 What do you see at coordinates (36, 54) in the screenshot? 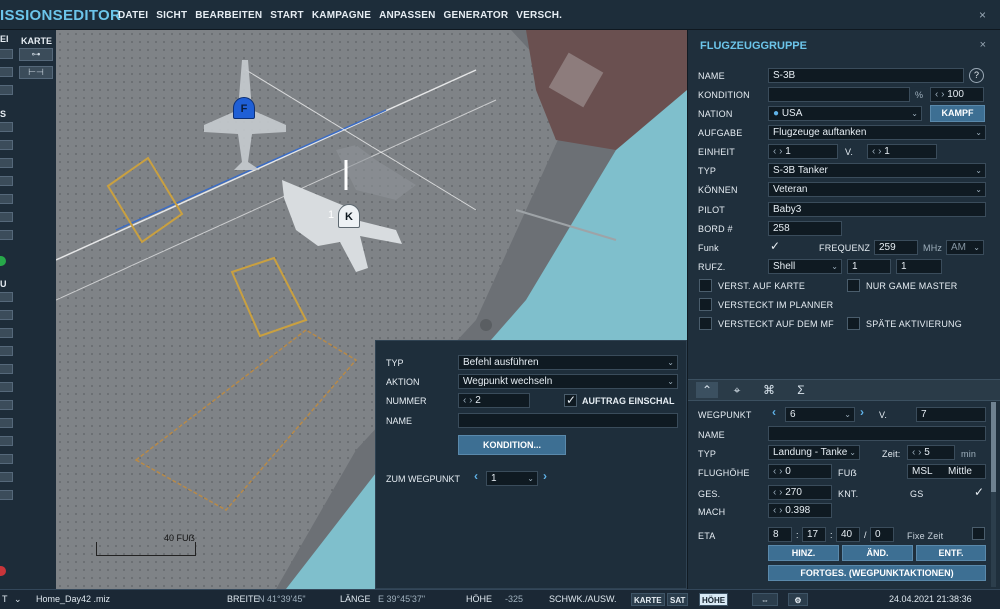
I see `key-tool-icon: ⊶` at bounding box center [36, 54].